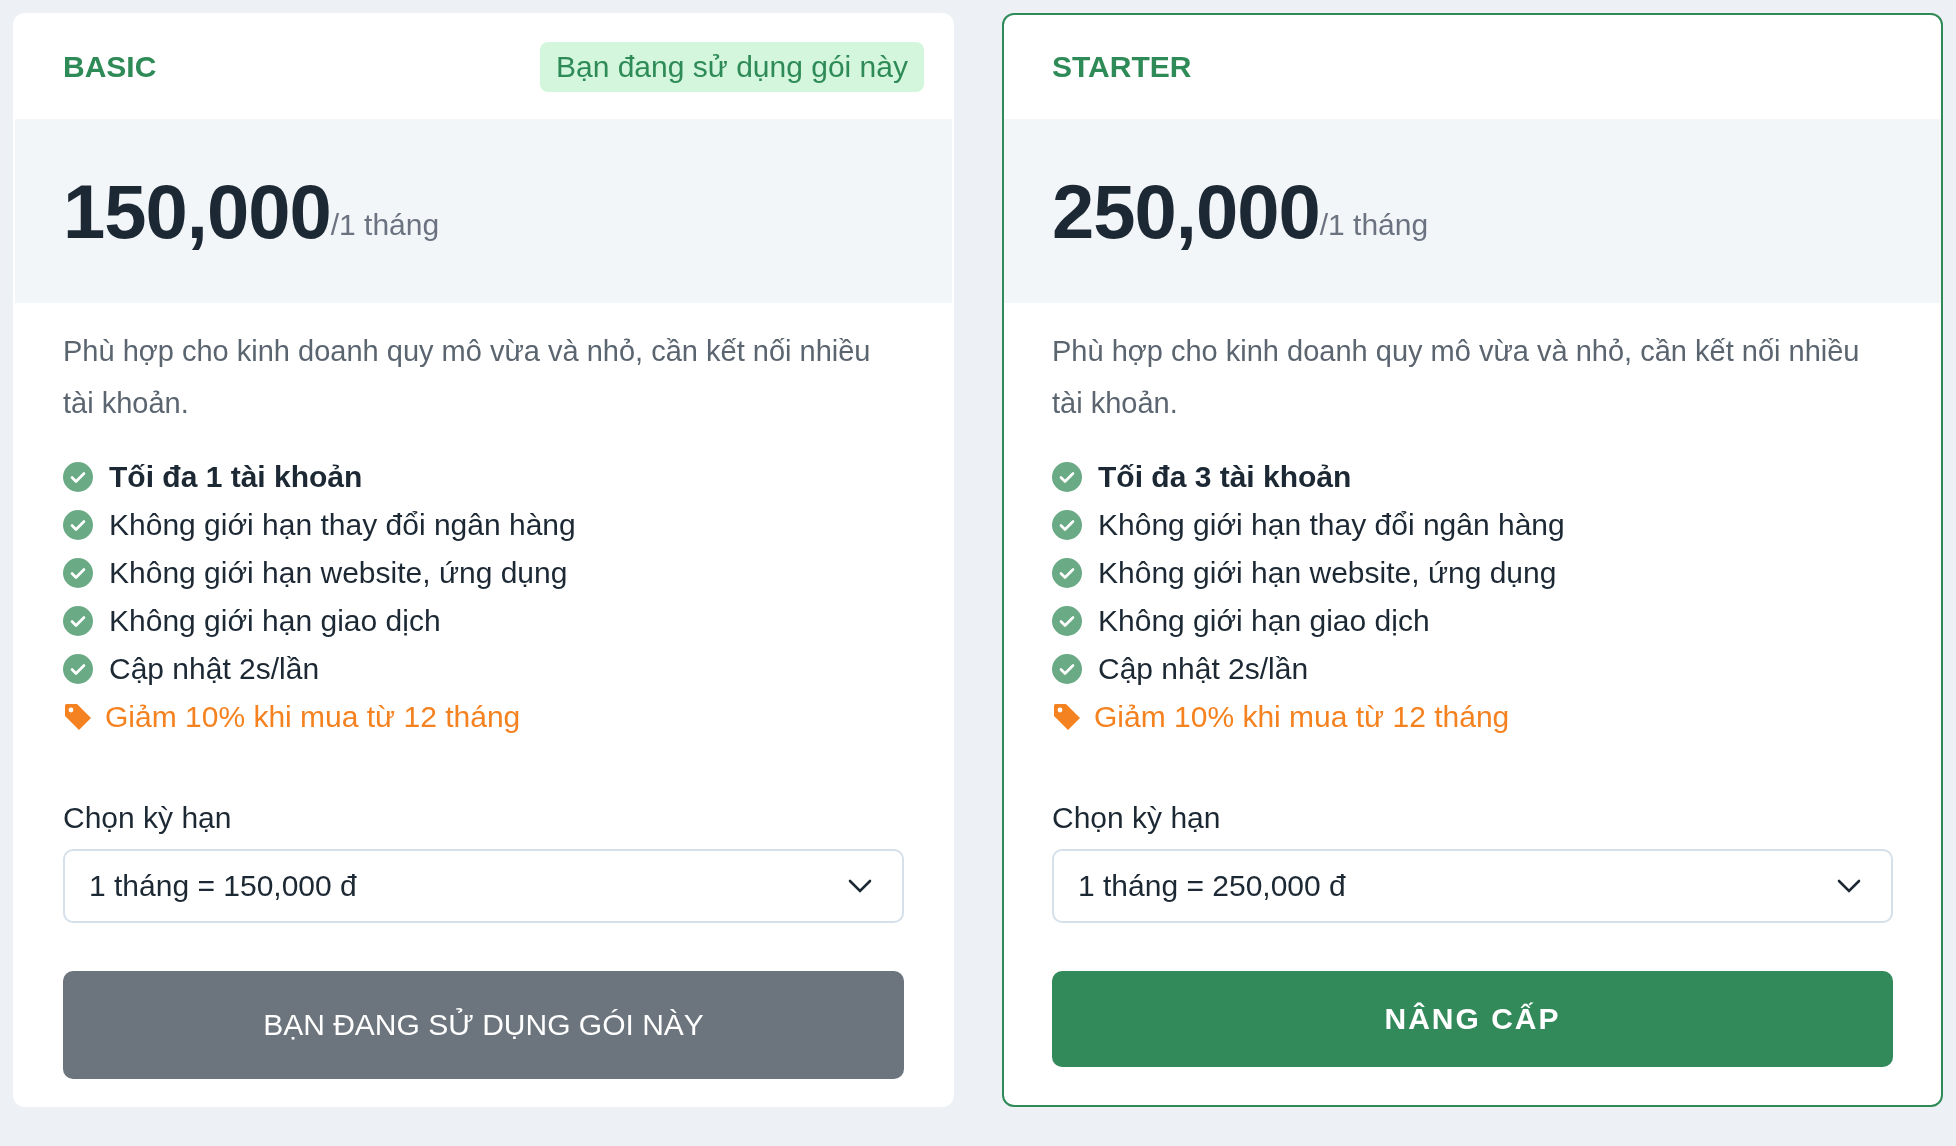 Image resolution: width=1956 pixels, height=1146 pixels. I want to click on term-select: 1 tháng = 150,000 đ, so click(483, 886).